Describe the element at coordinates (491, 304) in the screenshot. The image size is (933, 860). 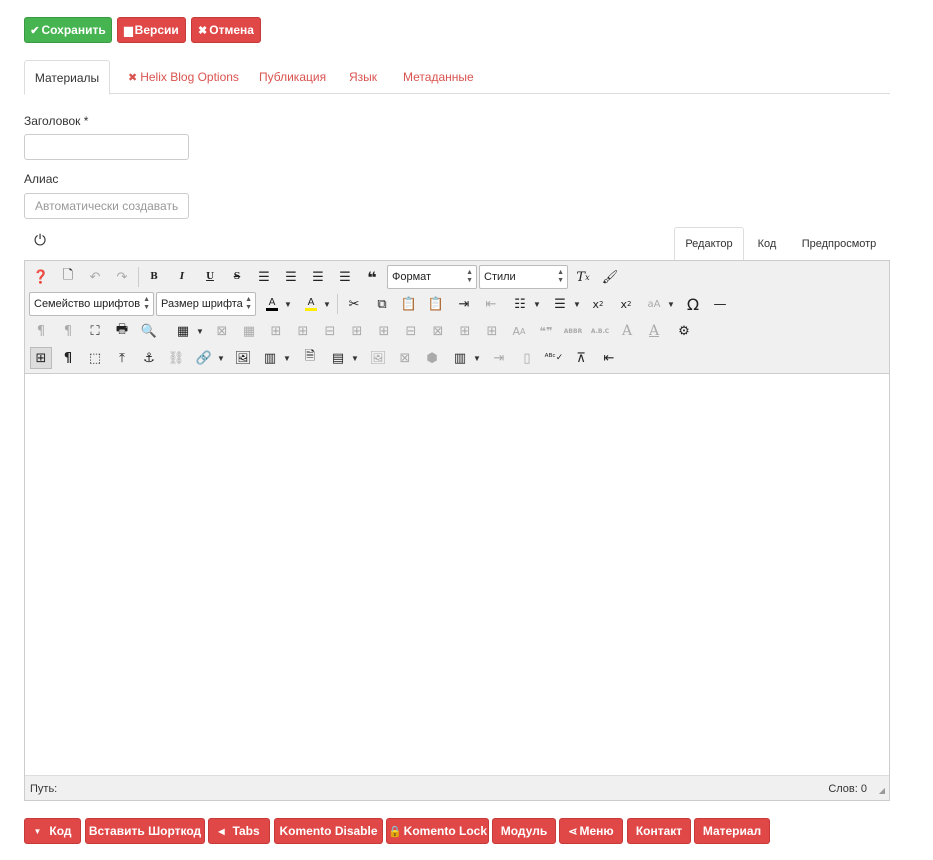
I see `outdent-icon: ⇤` at that location.